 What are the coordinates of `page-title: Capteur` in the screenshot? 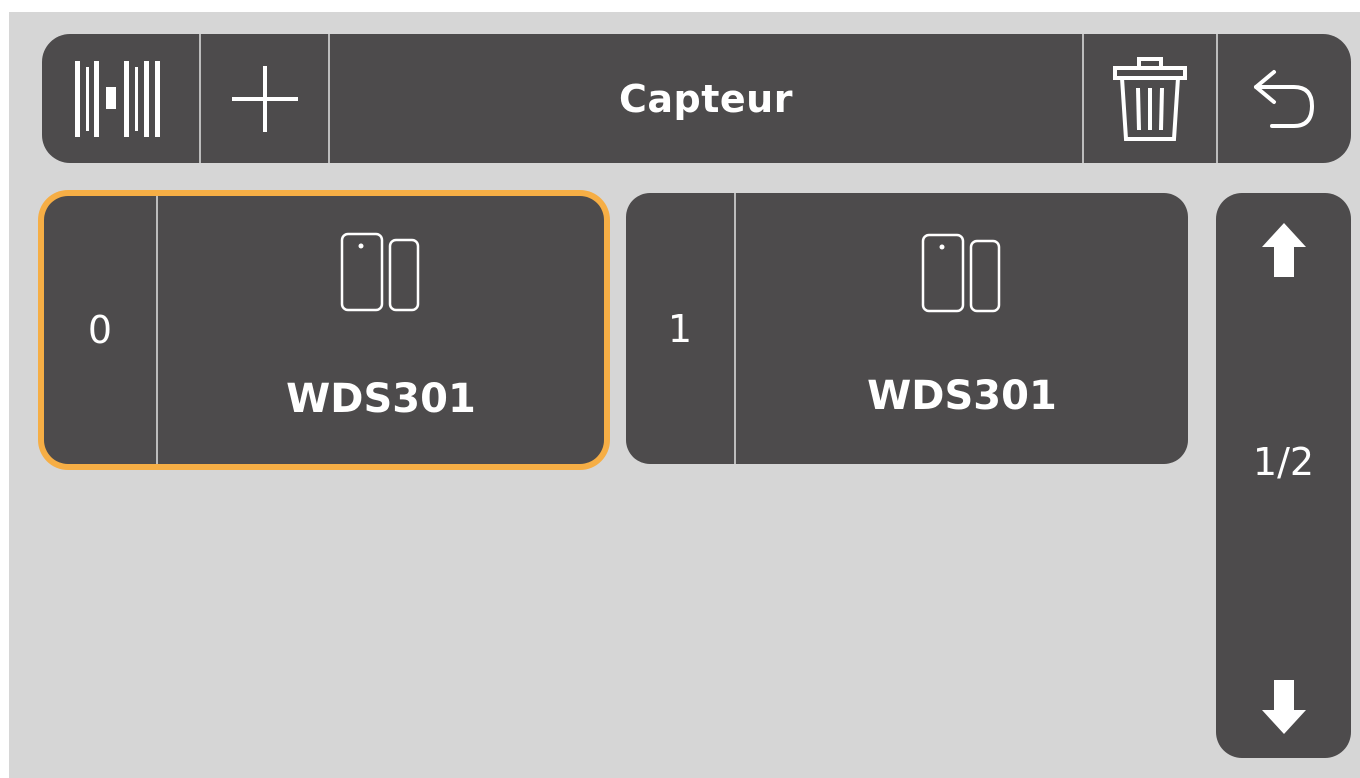 It's located at (706, 98).